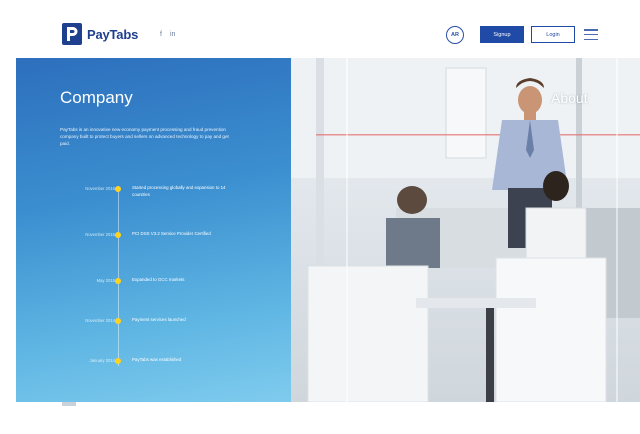 This screenshot has width=640, height=434. What do you see at coordinates (72, 34) in the screenshot?
I see `paytabs-logo-icon` at bounding box center [72, 34].